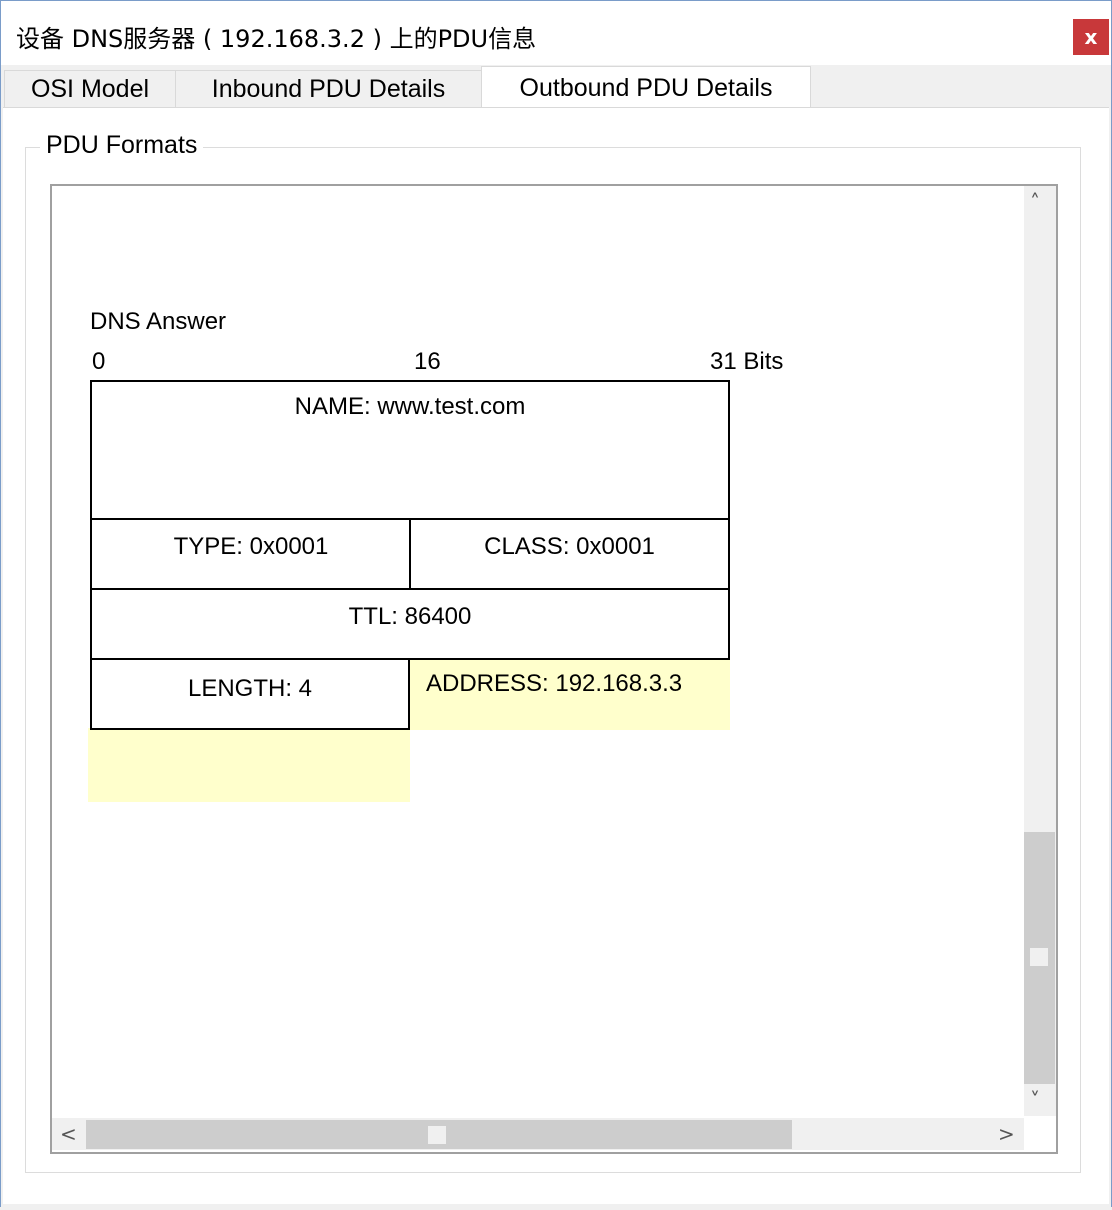 The width and height of the screenshot is (1112, 1210). I want to click on tab-label: Inbound PDU Details, so click(328, 89).